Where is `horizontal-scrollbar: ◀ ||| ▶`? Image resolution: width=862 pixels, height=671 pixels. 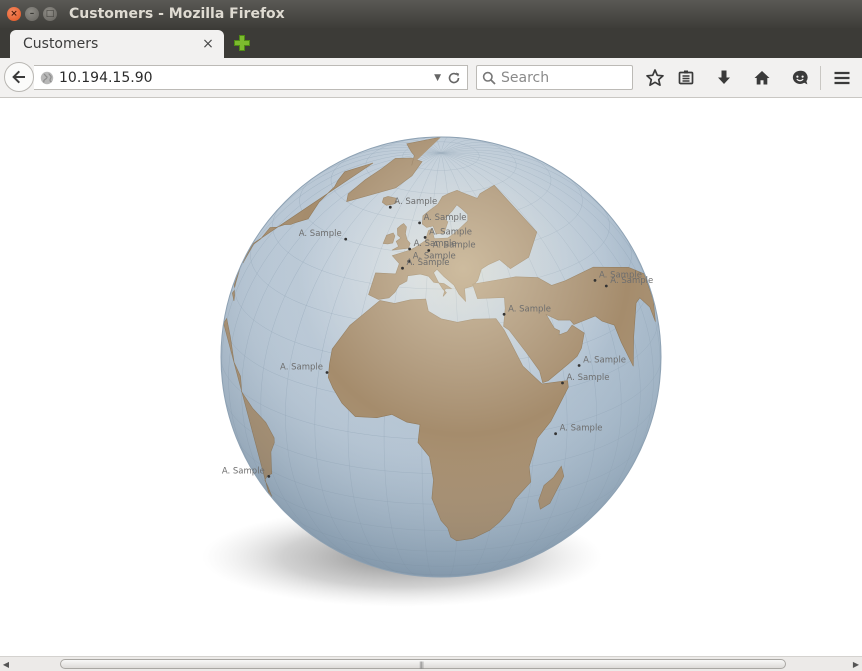
horizontal-scrollbar: ◀ ||| ▶ is located at coordinates (431, 663).